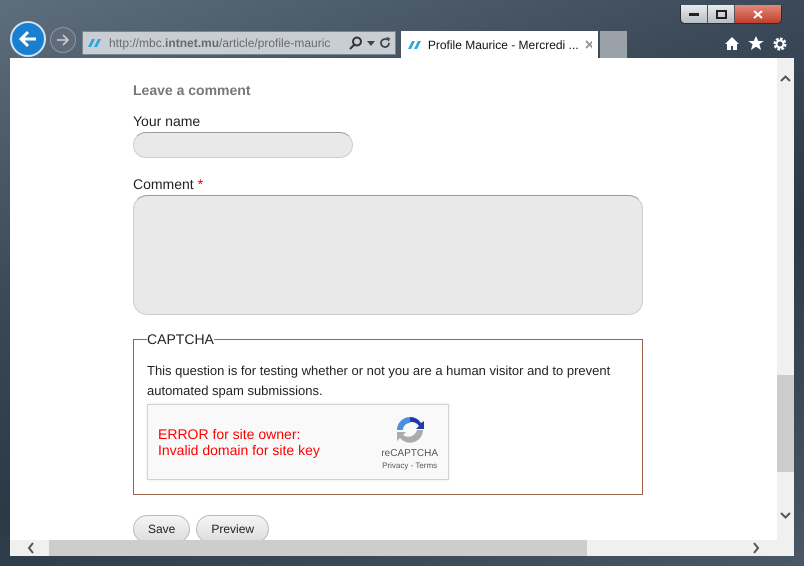  What do you see at coordinates (756, 43) in the screenshot?
I see `star-icon` at bounding box center [756, 43].